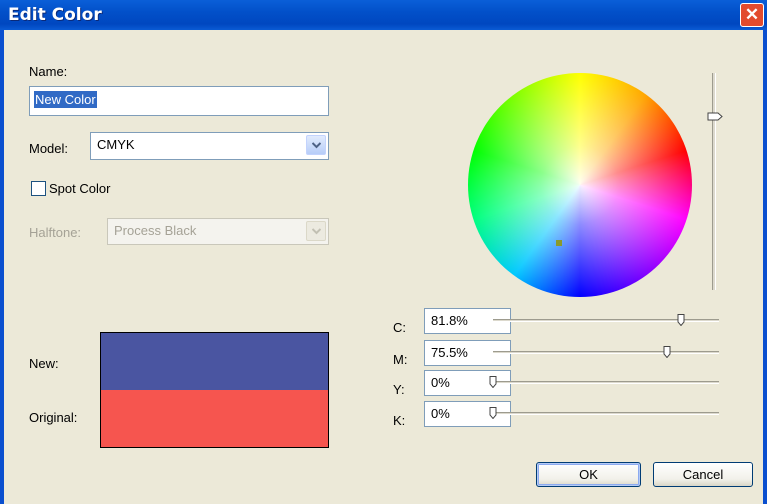 This screenshot has height=504, width=767. Describe the element at coordinates (714, 181) in the screenshot. I see `brightness-slider` at that location.